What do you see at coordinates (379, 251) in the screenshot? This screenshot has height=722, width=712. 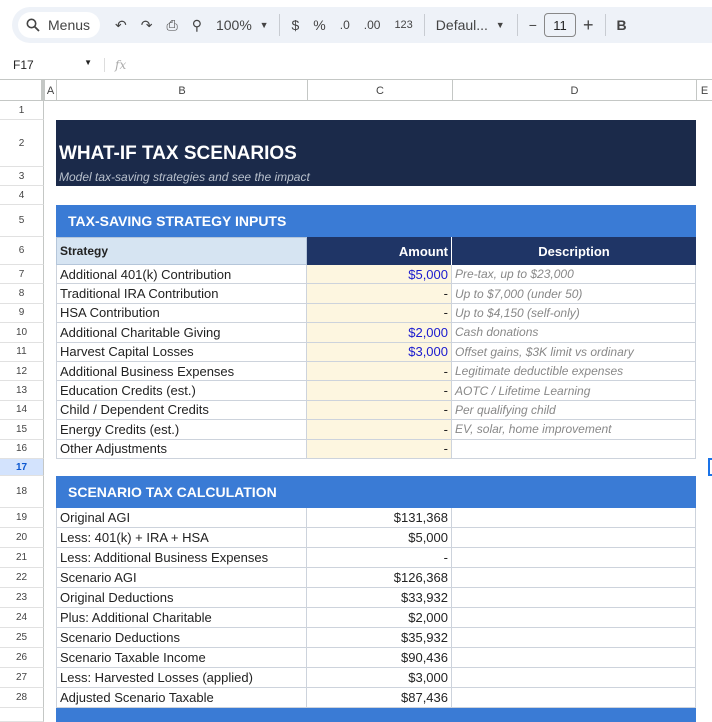 I see `header-amount: Amount` at bounding box center [379, 251].